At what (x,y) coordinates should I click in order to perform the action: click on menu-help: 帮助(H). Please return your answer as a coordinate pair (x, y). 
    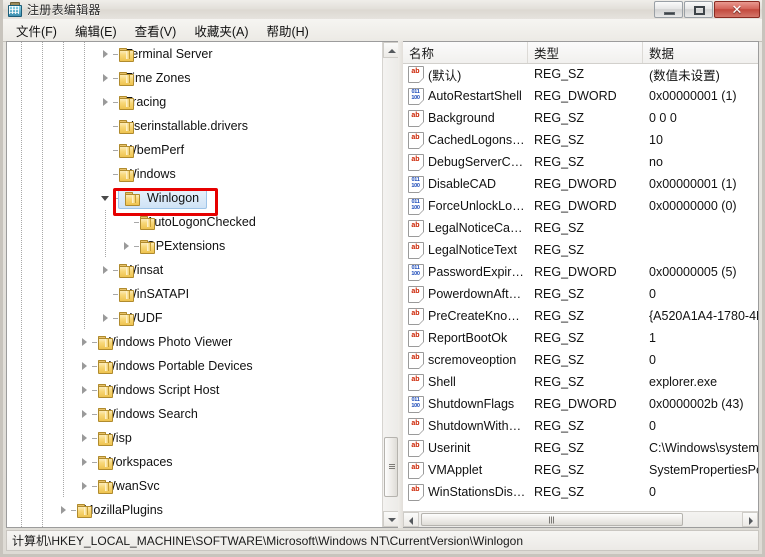
    Looking at the image, I should click on (287, 30).